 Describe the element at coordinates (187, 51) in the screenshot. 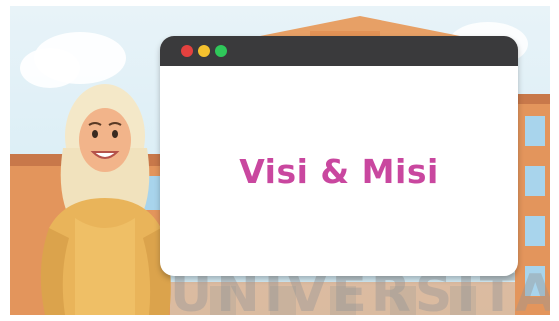

I see `close-dot-icon` at that location.